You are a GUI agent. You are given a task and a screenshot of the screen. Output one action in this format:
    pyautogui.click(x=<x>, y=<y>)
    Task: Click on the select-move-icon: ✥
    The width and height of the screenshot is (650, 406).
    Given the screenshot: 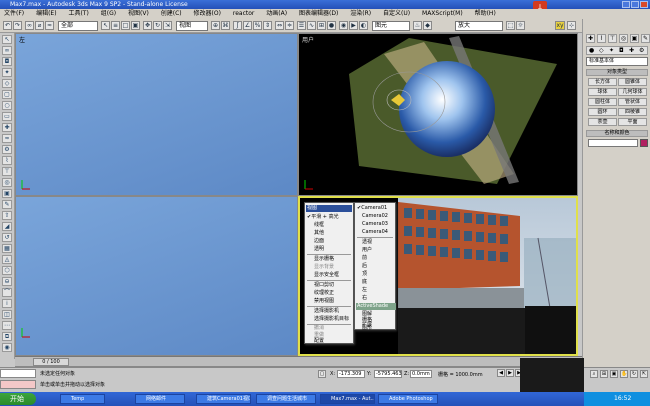 What is the action you would take?
    pyautogui.click(x=147, y=25)
    